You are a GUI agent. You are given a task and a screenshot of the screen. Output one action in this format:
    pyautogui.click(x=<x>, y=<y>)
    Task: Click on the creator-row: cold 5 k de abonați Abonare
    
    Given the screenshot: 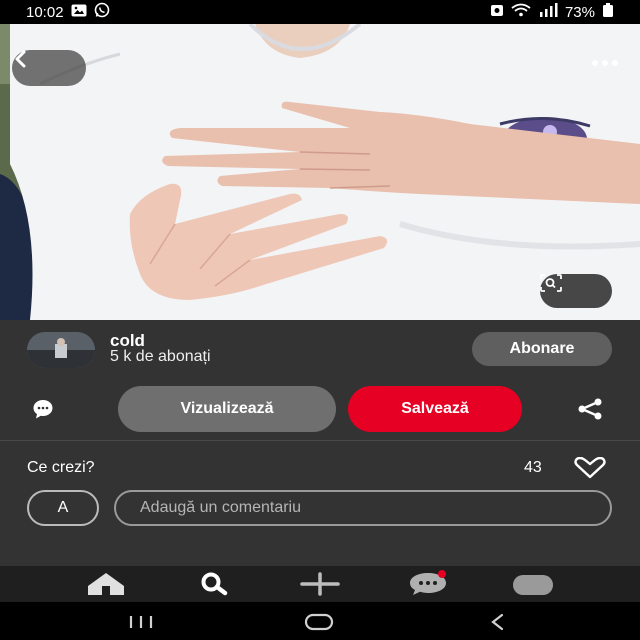 What is the action you would take?
    pyautogui.click(x=320, y=350)
    